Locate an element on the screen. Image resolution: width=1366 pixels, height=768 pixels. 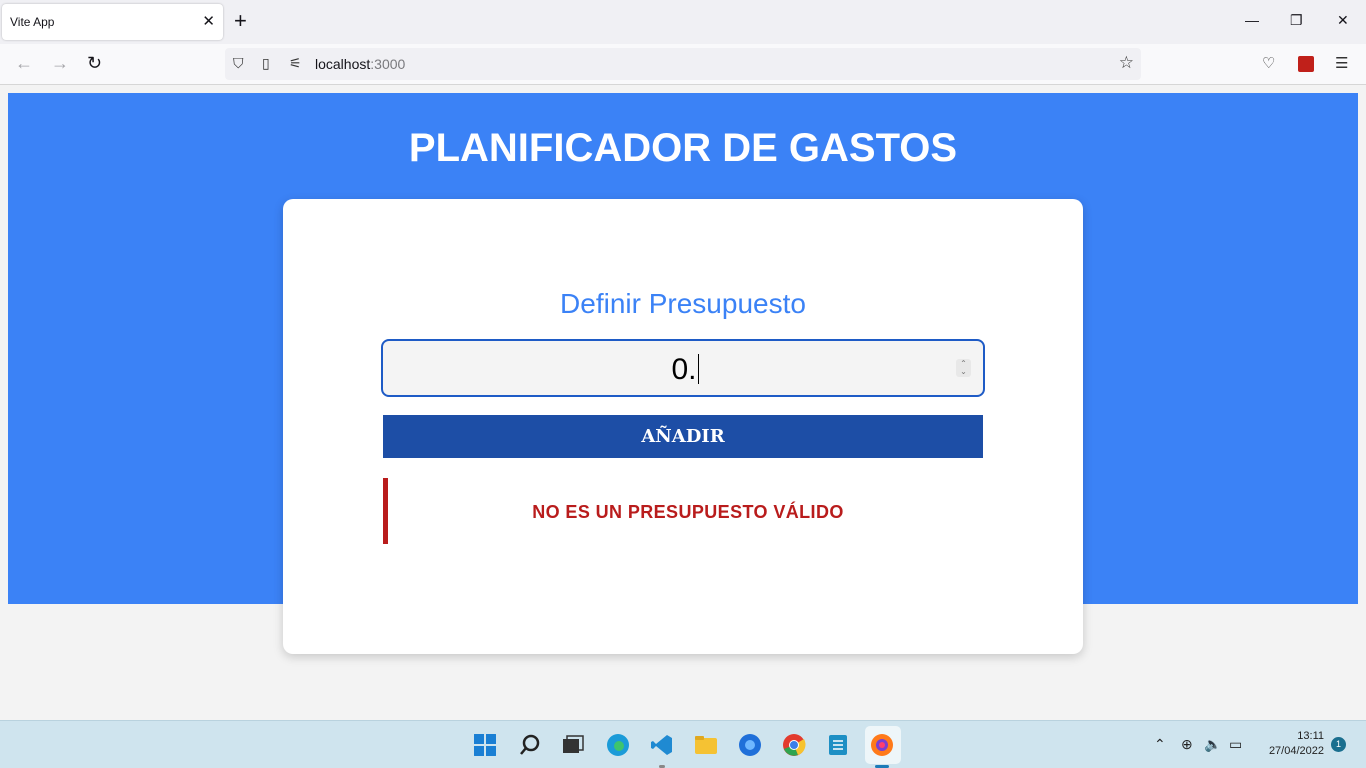
url-port: :3000 is located at coordinates (388, 64).